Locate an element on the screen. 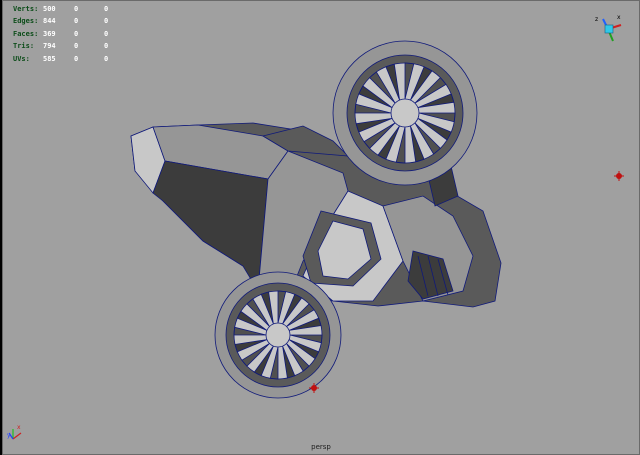 This screenshot has height=455, width=640. hud-row: Edges: 844 0 0 is located at coordinates (68, 21).